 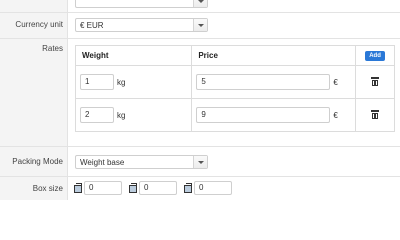 What do you see at coordinates (52, 48) in the screenshot?
I see `rates-label: Rates` at bounding box center [52, 48].